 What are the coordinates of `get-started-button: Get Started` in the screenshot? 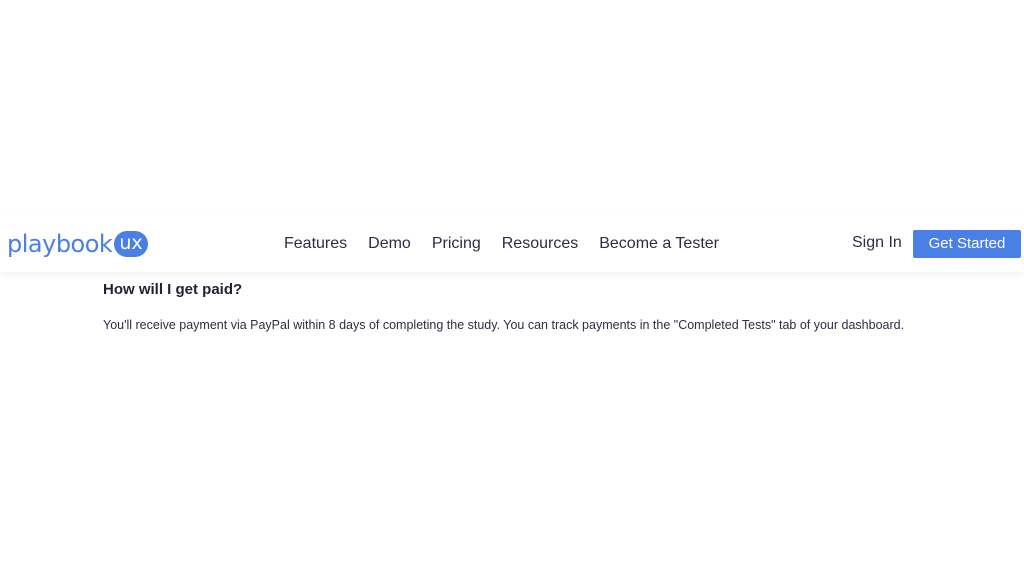 It's located at (967, 244).